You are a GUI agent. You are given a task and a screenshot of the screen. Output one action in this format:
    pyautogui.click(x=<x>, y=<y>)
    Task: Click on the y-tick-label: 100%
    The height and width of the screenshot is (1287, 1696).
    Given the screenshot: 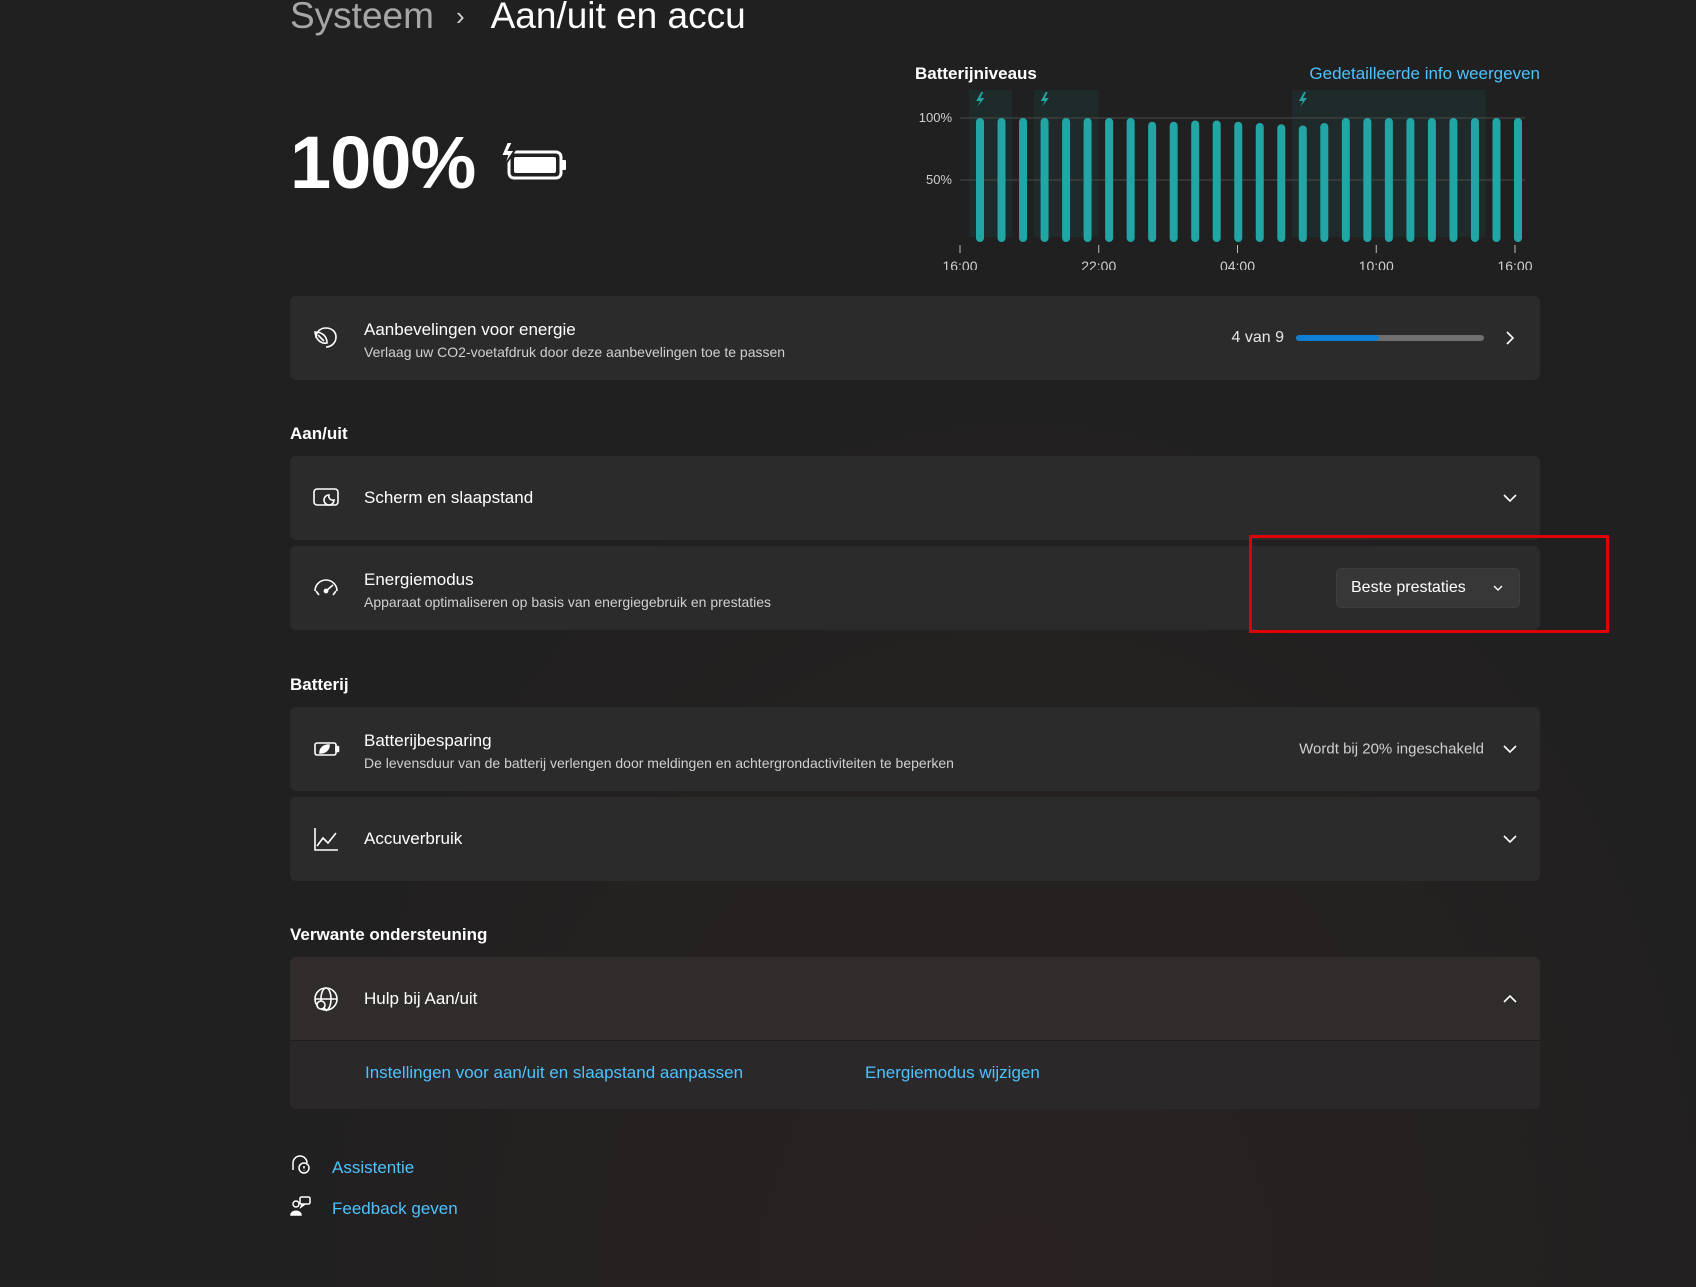 What is the action you would take?
    pyautogui.click(x=936, y=117)
    